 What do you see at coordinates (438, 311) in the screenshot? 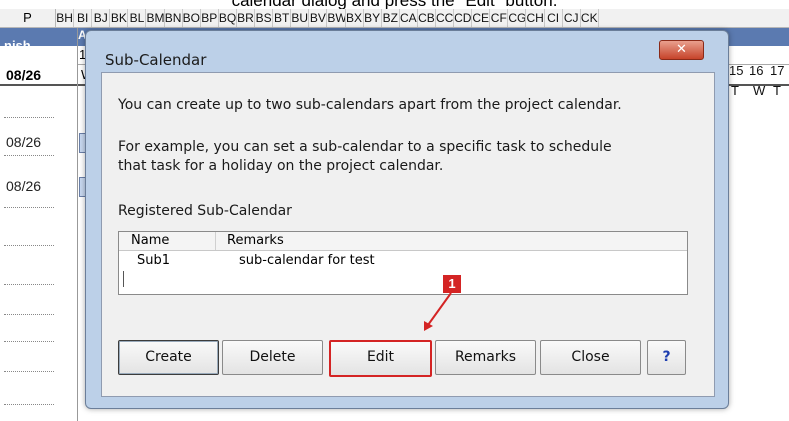
I see `callout-arrow-icon` at bounding box center [438, 311].